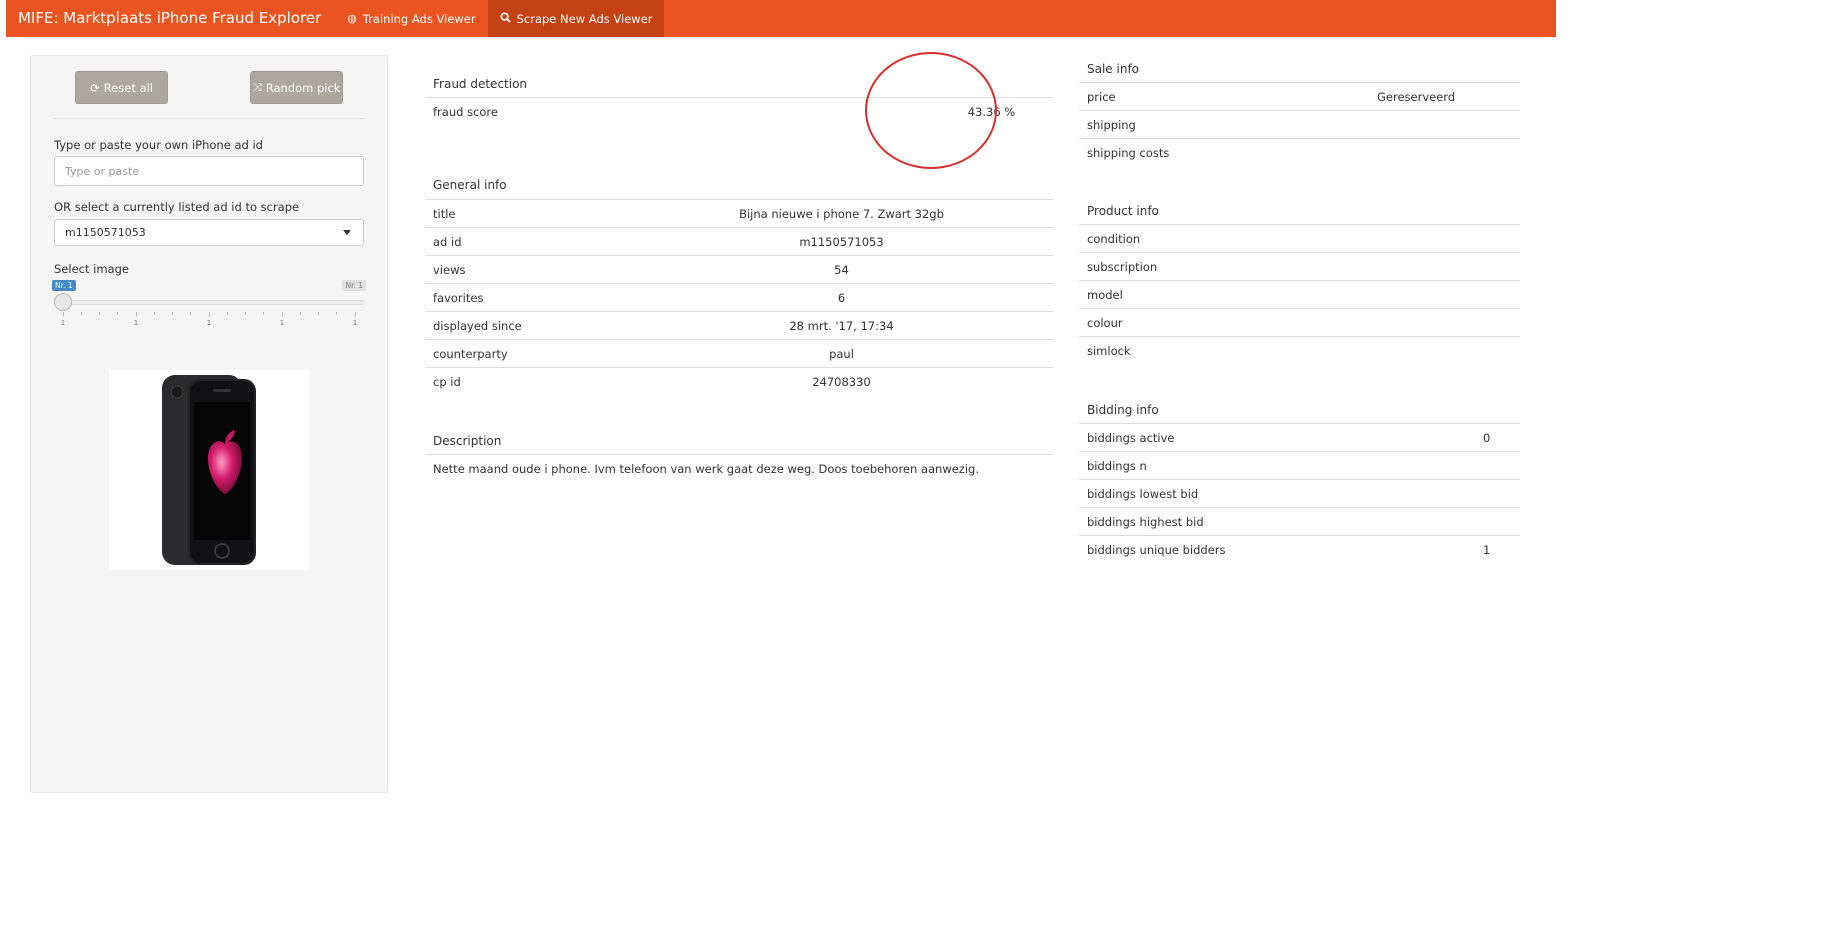 This screenshot has width=1839, height=943. I want to click on product-info-title: Product info, so click(1123, 211).